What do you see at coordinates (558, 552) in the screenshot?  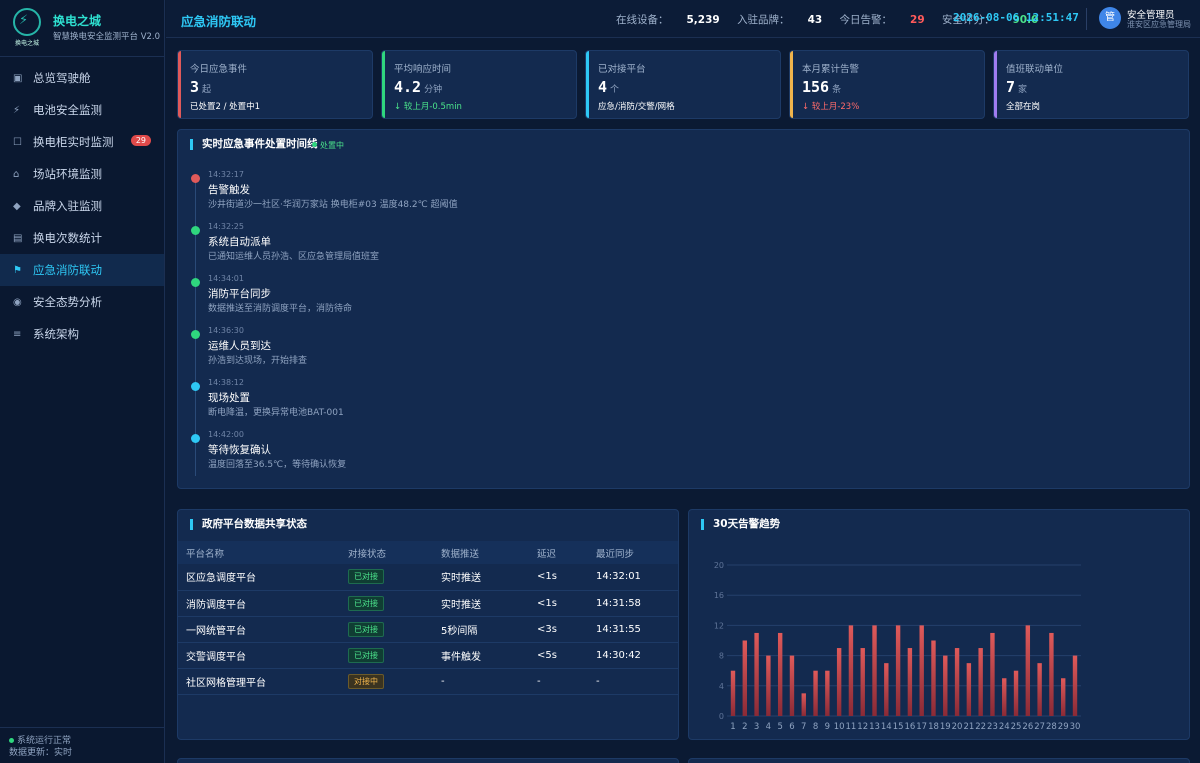 I see `column-header: 延迟` at bounding box center [558, 552].